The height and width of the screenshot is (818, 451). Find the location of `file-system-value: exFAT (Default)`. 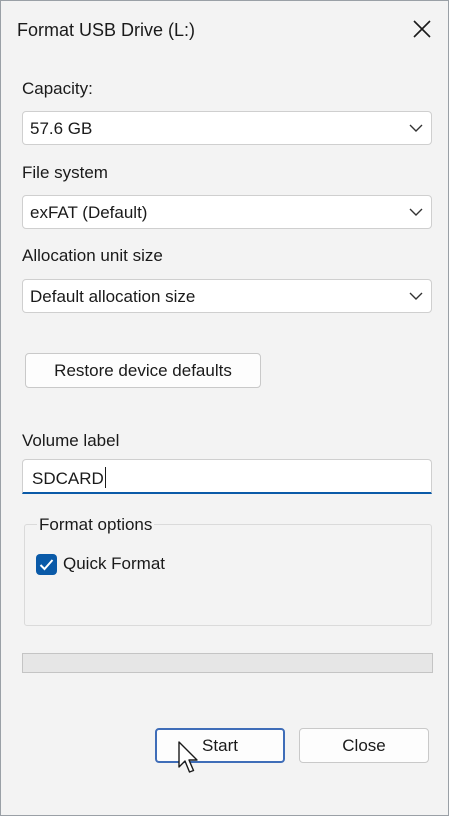

file-system-value: exFAT (Default) is located at coordinates (89, 212).